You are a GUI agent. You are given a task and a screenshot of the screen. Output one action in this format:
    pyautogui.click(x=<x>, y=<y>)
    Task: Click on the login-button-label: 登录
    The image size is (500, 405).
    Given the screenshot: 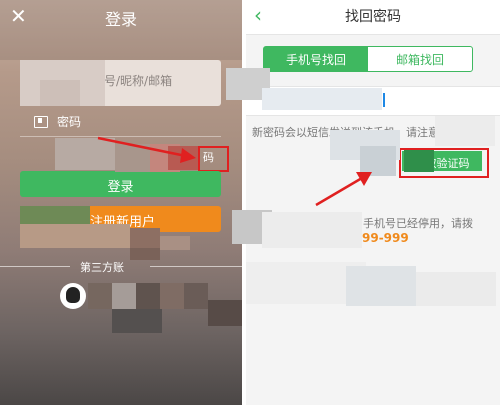 What is the action you would take?
    pyautogui.click(x=120, y=187)
    